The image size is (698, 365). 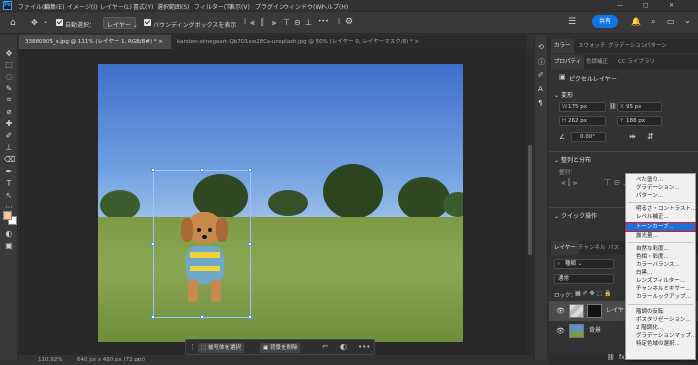 I want to click on layer-name: 背景, so click(x=595, y=331).